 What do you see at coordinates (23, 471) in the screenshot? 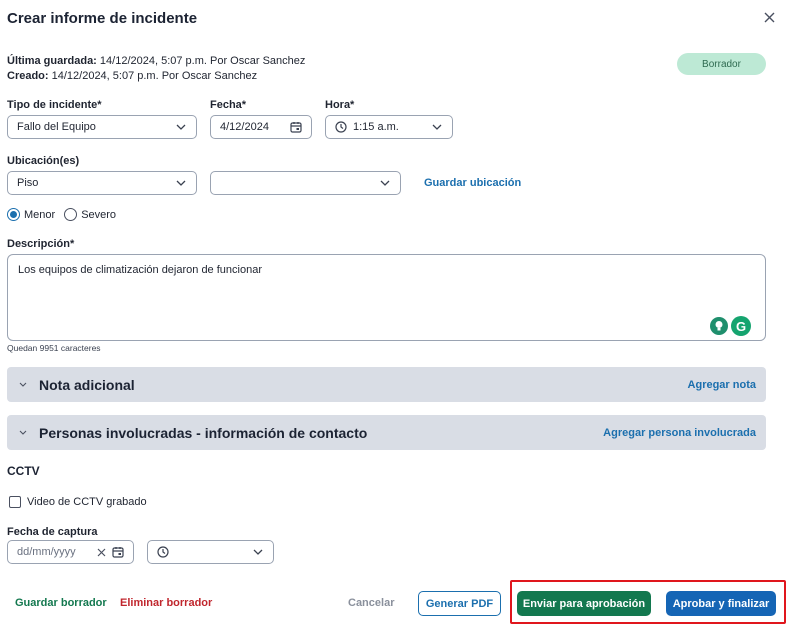
I see `cctv-section-title: CCTV` at bounding box center [23, 471].